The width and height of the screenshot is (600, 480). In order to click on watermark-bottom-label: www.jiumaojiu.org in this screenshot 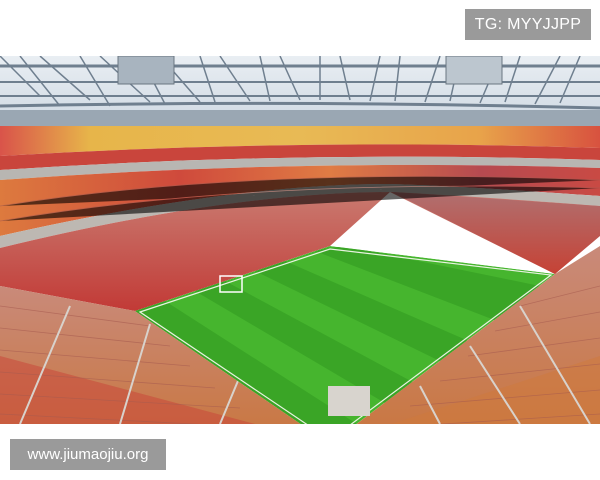, I will do `click(88, 454)`.